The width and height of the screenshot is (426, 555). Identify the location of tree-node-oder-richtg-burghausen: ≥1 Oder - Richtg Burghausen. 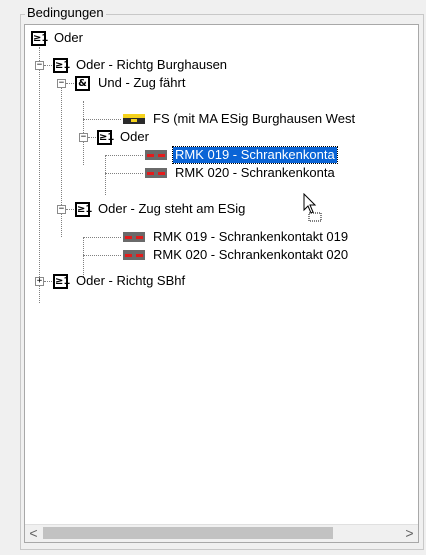
(141, 65).